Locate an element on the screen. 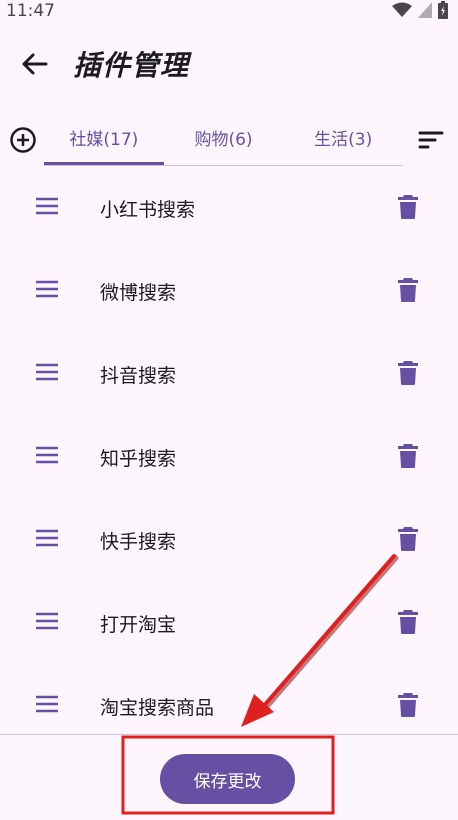  tab-label: 生活(3) is located at coordinates (343, 139).